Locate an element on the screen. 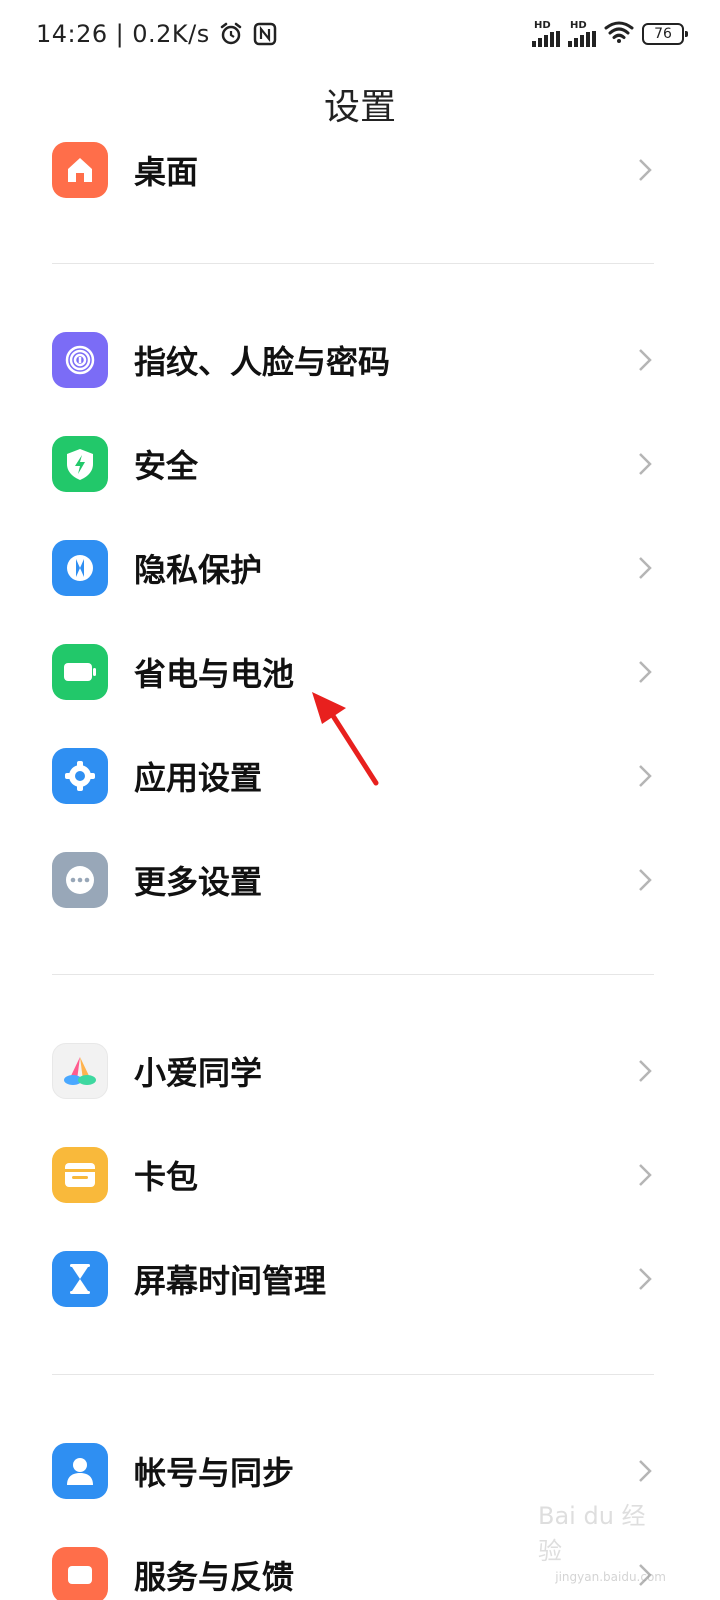  settings-item-privacy: 隐私保护 is located at coordinates (360, 568).